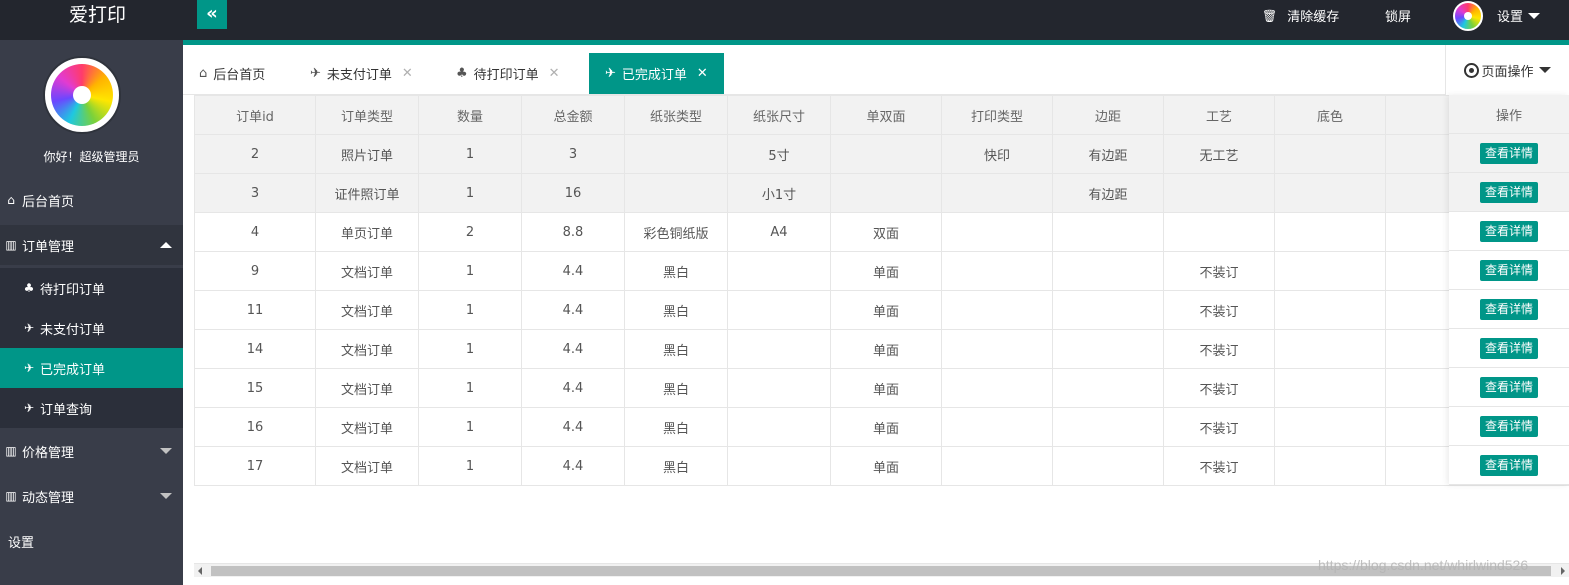 The image size is (1569, 585). Describe the element at coordinates (91, 368) in the screenshot. I see `sidebar-item-completed: ✈ 已完成订单` at that location.